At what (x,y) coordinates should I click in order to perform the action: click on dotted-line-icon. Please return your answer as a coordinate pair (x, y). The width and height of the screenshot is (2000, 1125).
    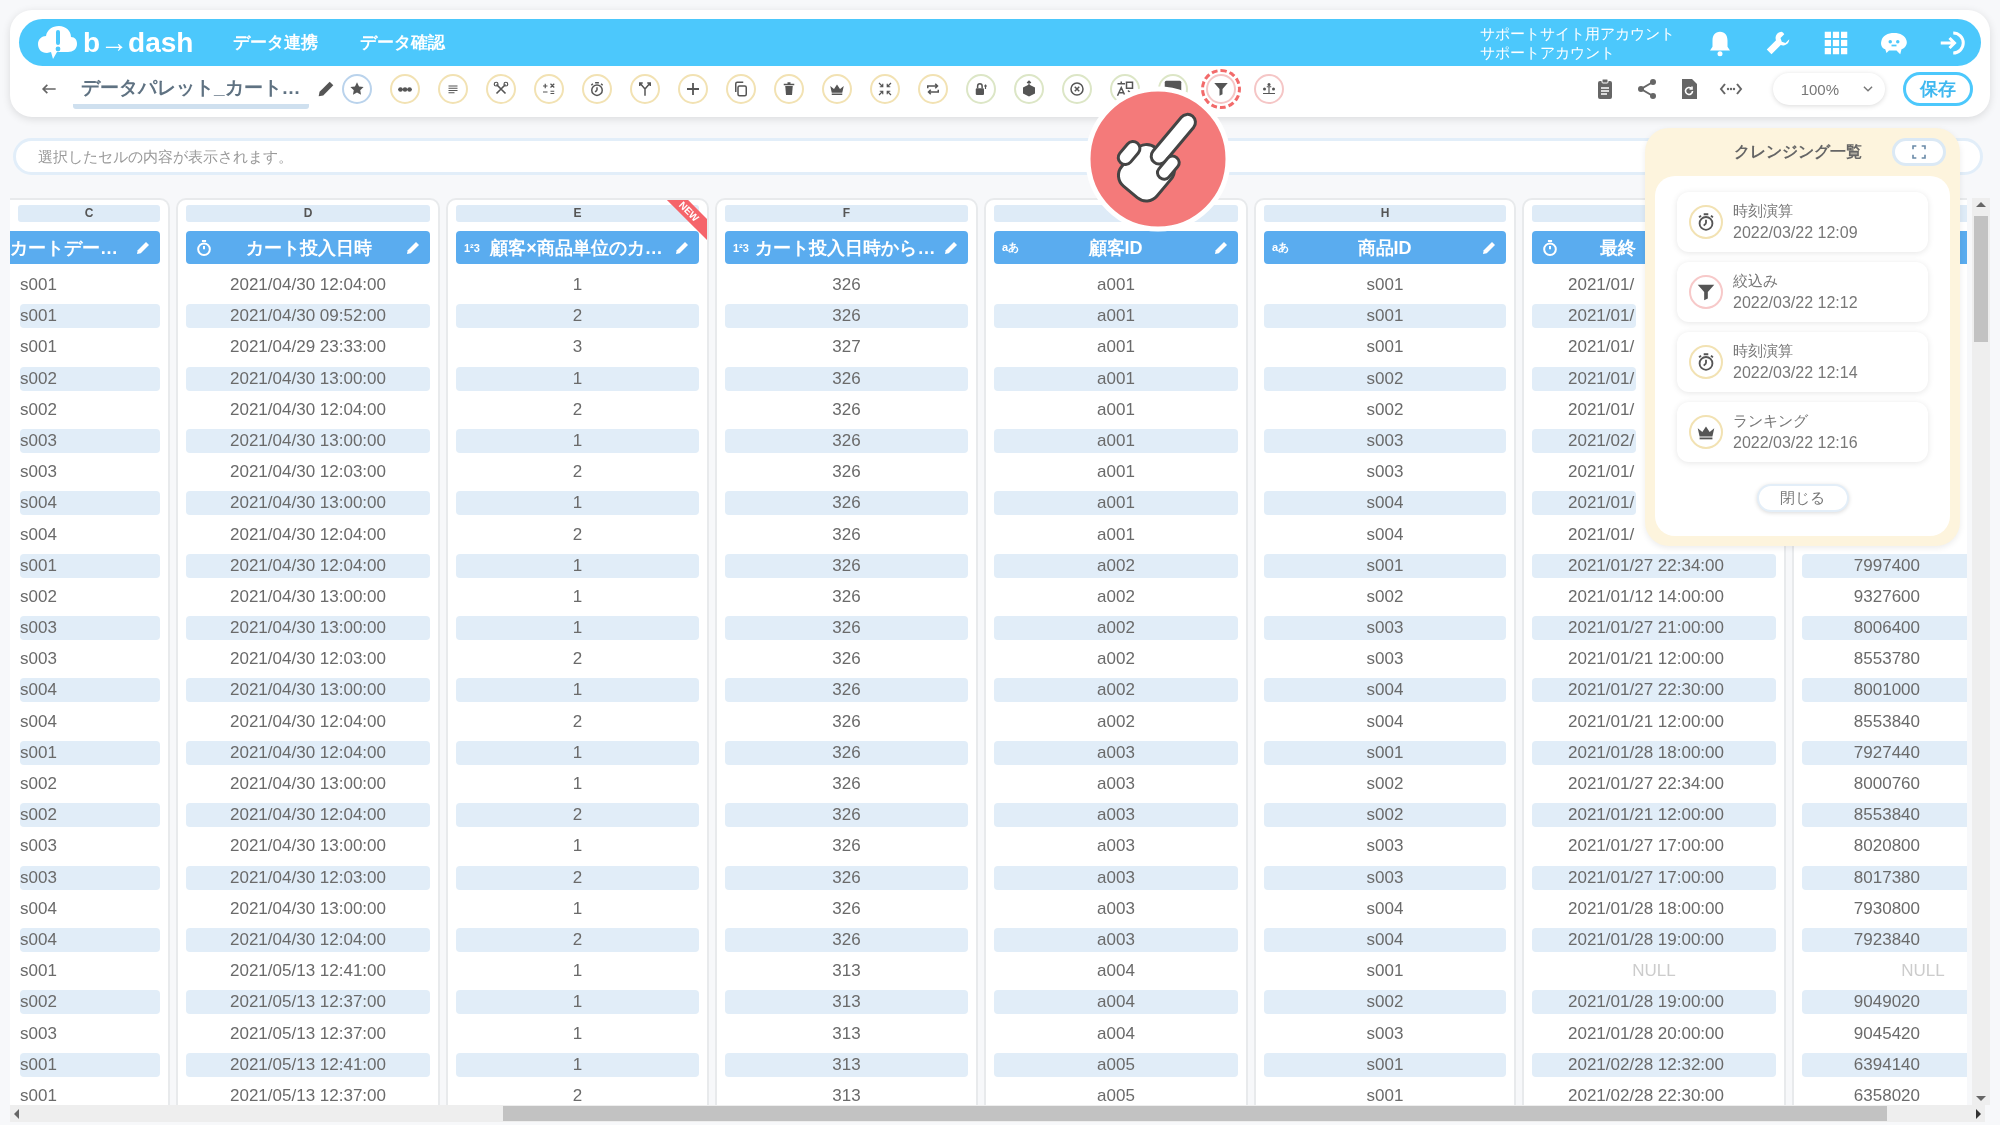
    Looking at the image, I should click on (404, 89).